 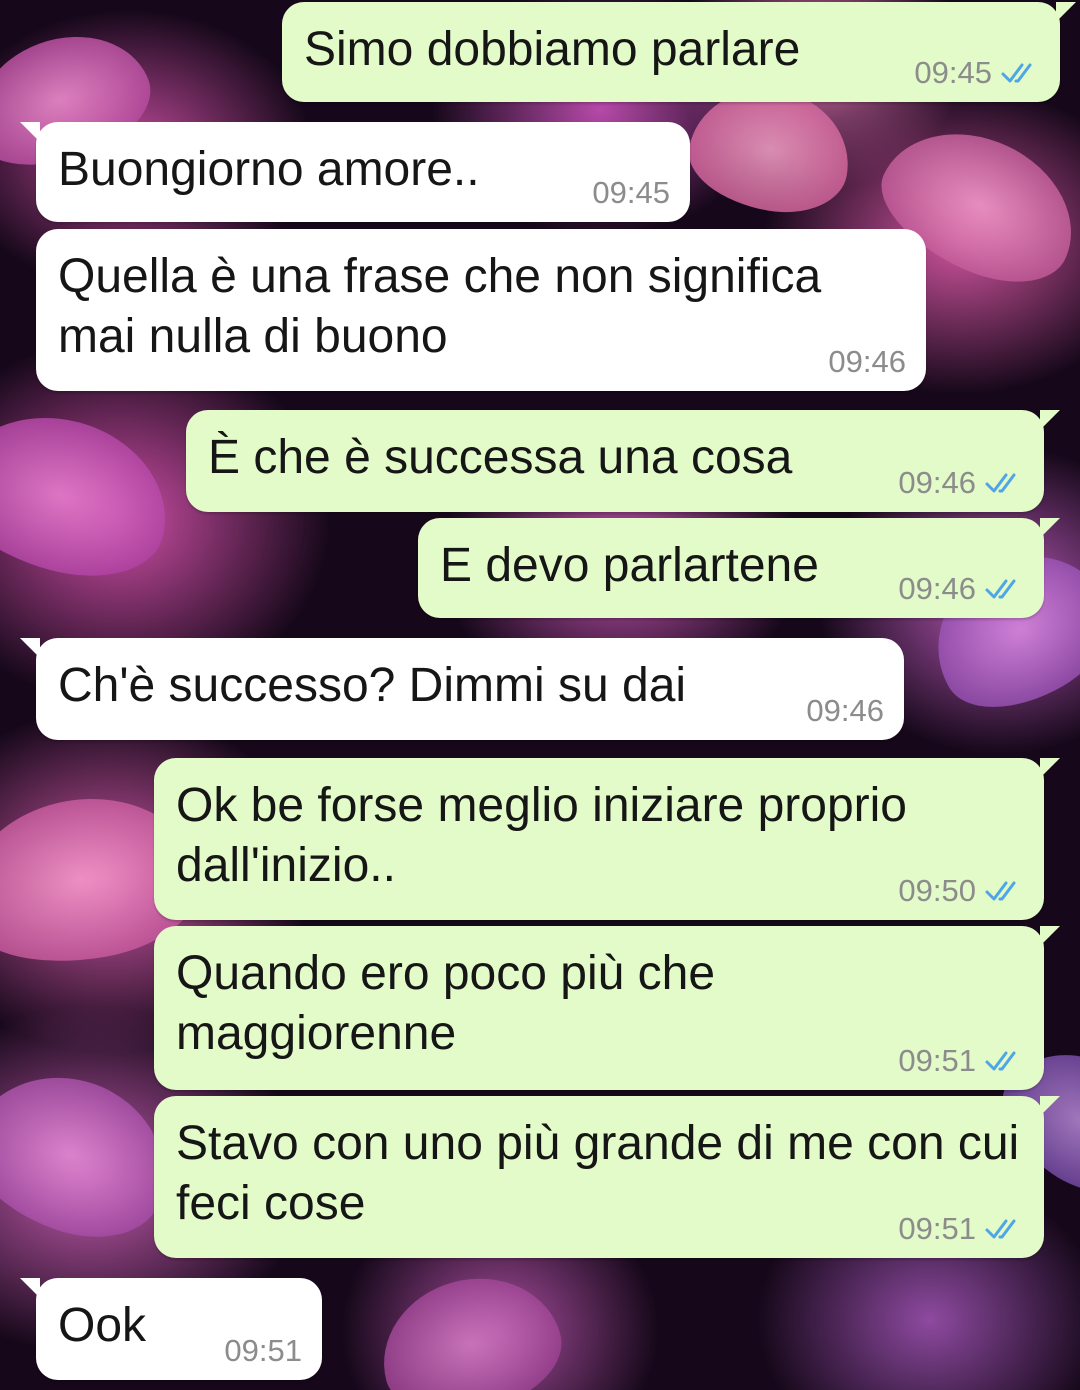 I want to click on incoming-message-bubble: Ch'è successo? Dimmi su dai 09:46, so click(x=462, y=689).